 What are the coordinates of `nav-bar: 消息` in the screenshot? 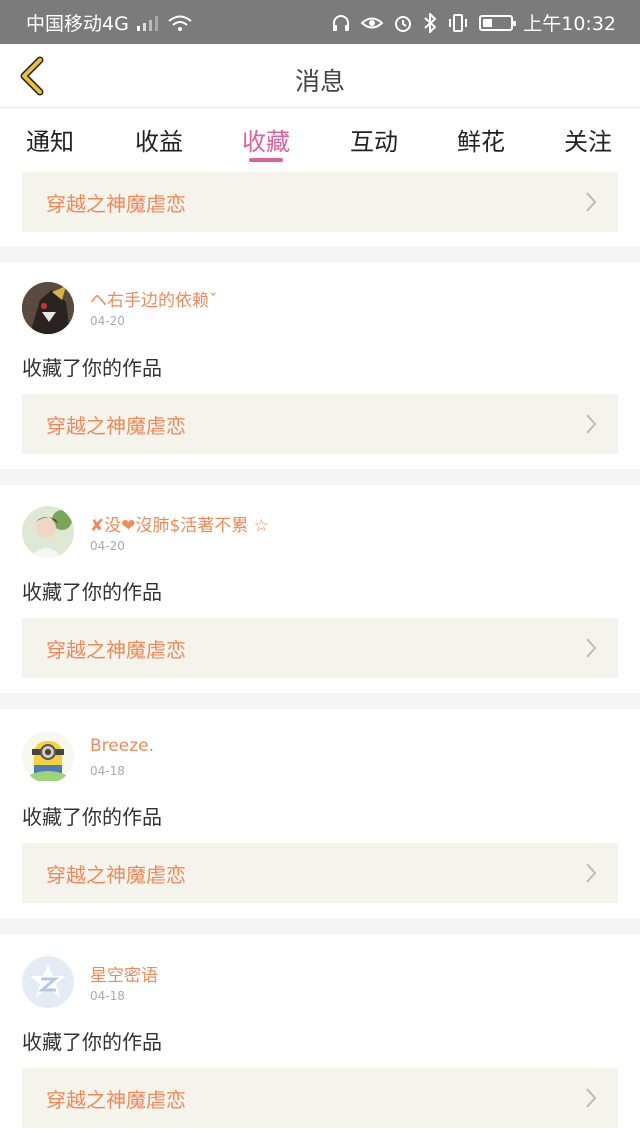 It's located at (320, 76).